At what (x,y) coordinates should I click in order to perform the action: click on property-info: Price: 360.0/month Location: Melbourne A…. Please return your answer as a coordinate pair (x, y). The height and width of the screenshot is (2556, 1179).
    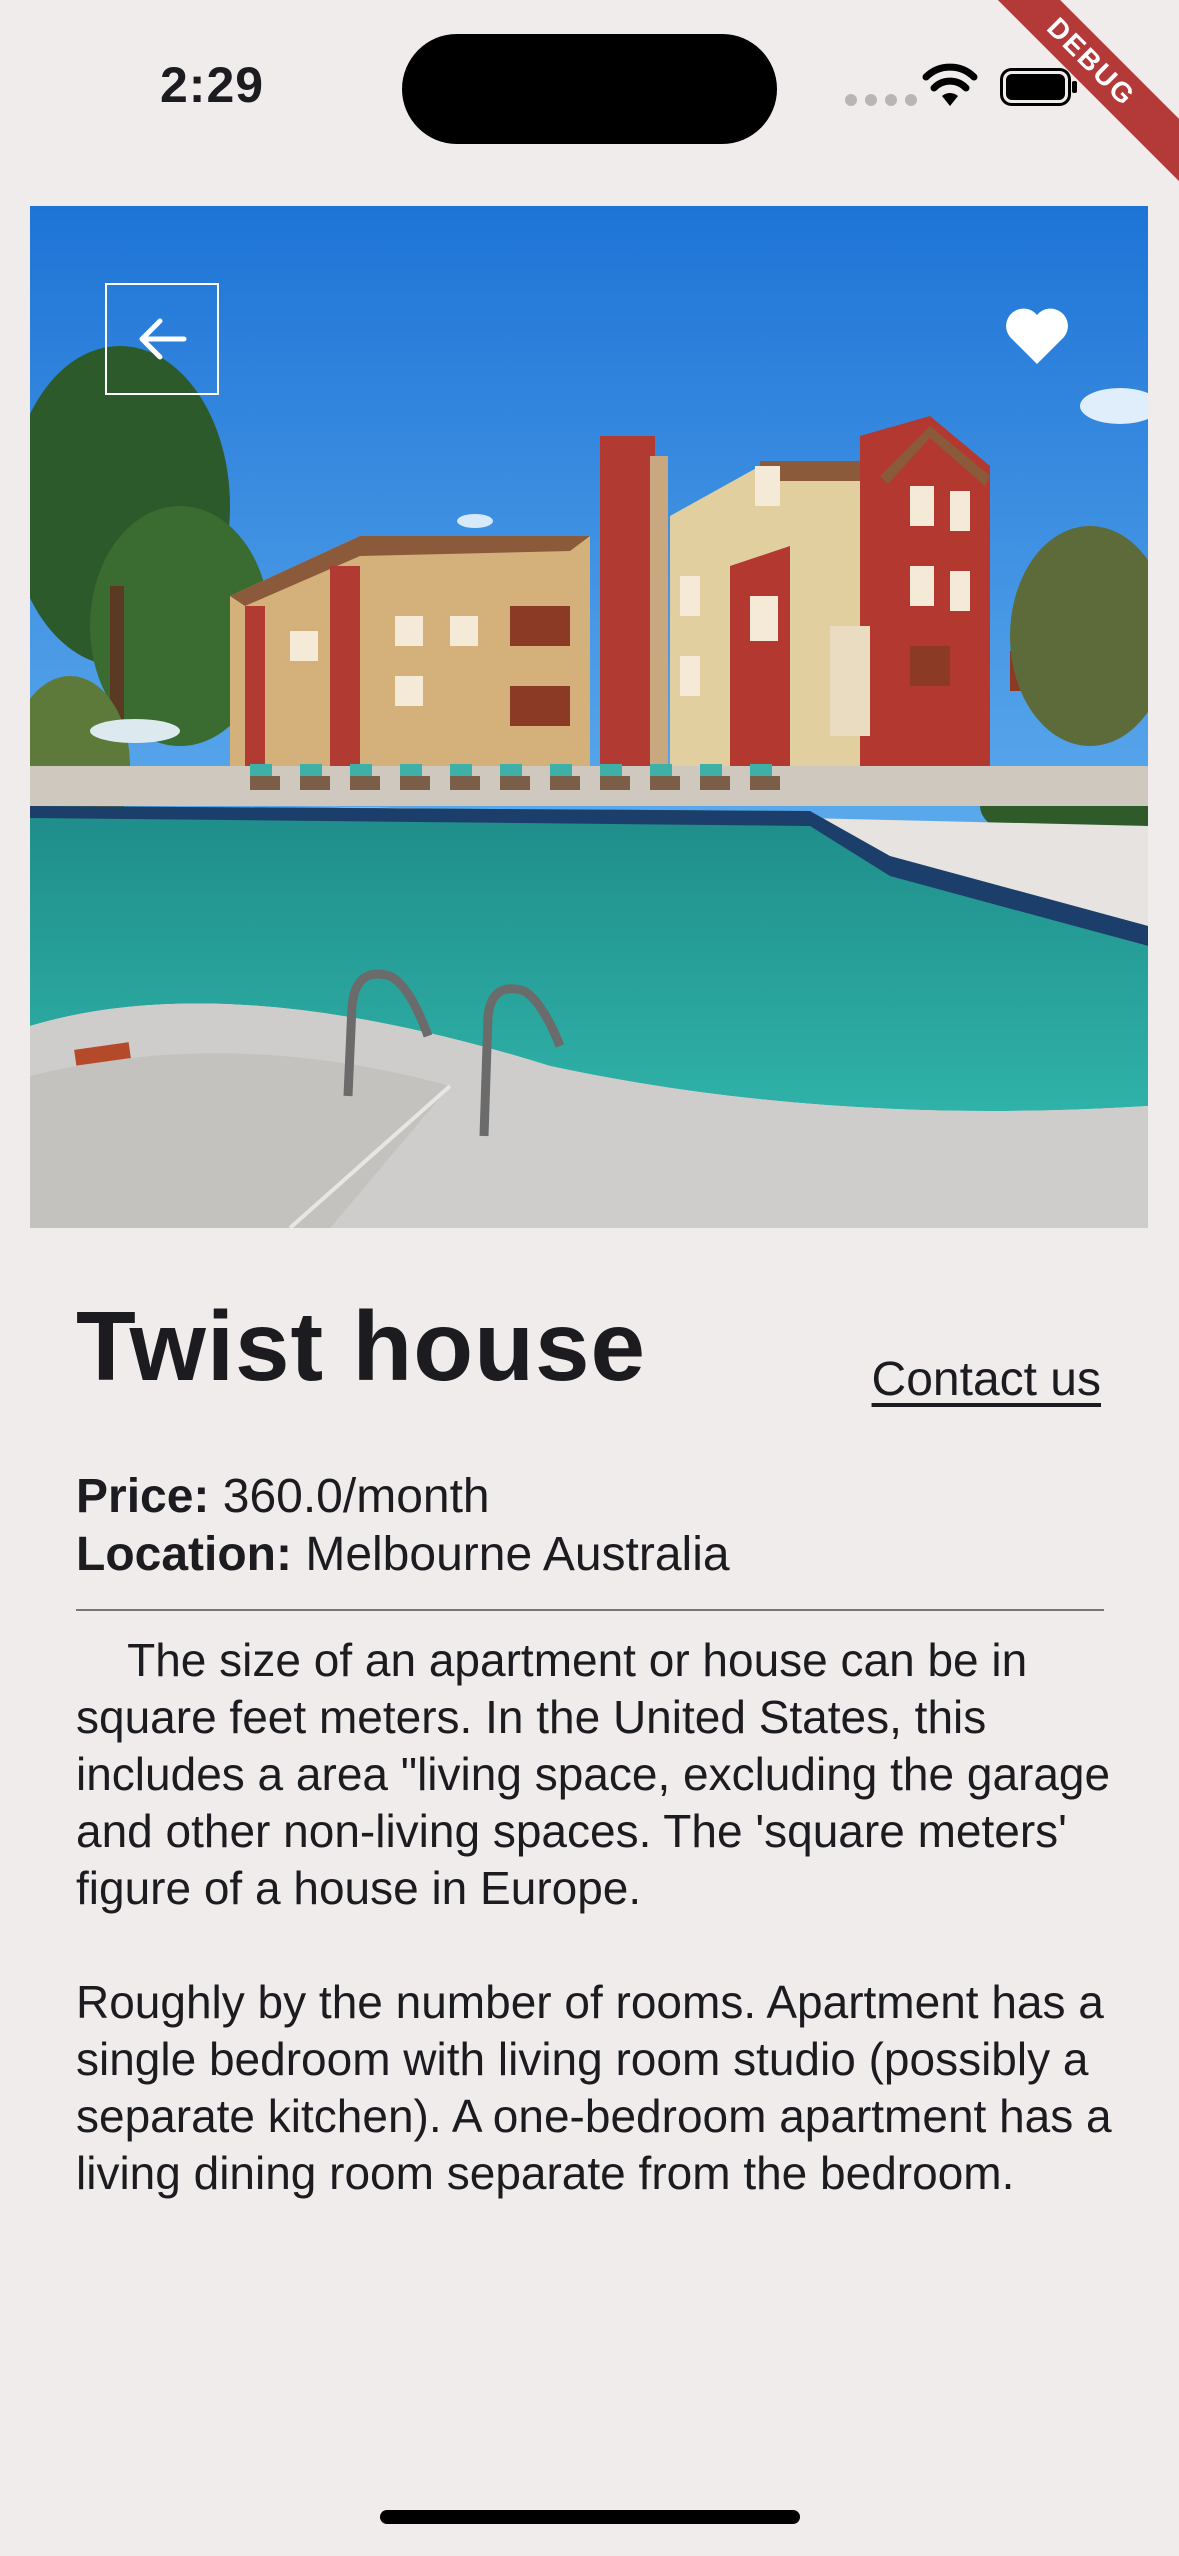
    Looking at the image, I should click on (403, 1526).